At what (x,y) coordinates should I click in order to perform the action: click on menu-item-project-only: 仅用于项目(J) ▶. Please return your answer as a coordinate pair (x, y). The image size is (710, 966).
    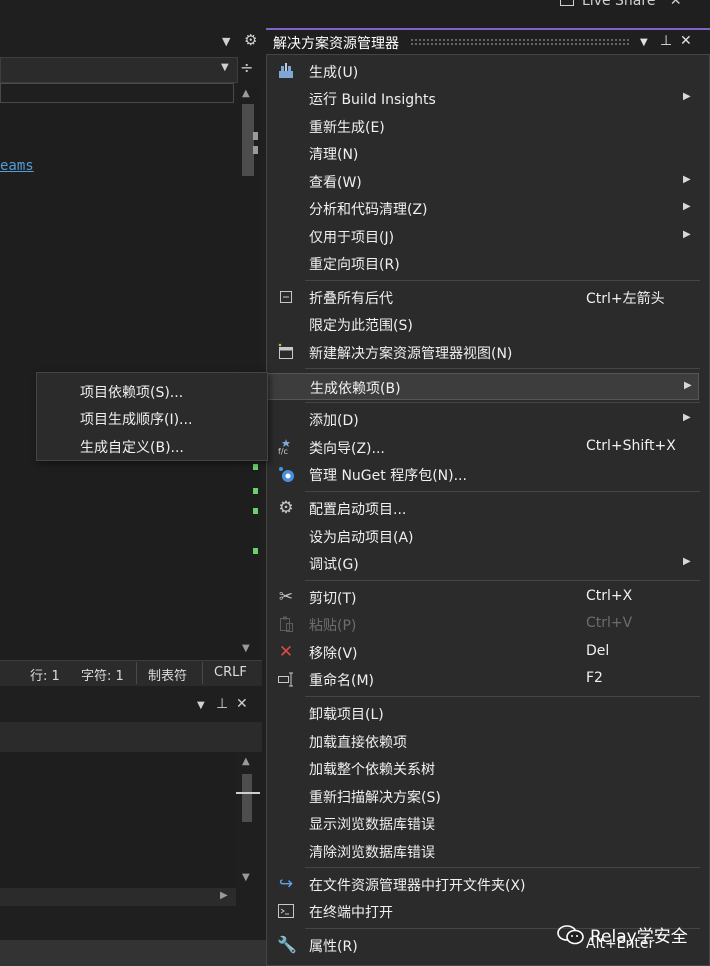
    Looking at the image, I should click on (483, 236).